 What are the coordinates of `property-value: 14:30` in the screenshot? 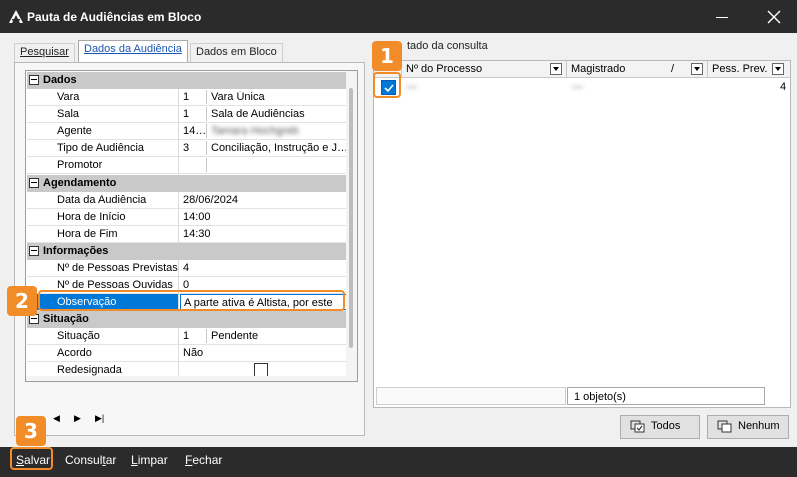 It's located at (197, 234).